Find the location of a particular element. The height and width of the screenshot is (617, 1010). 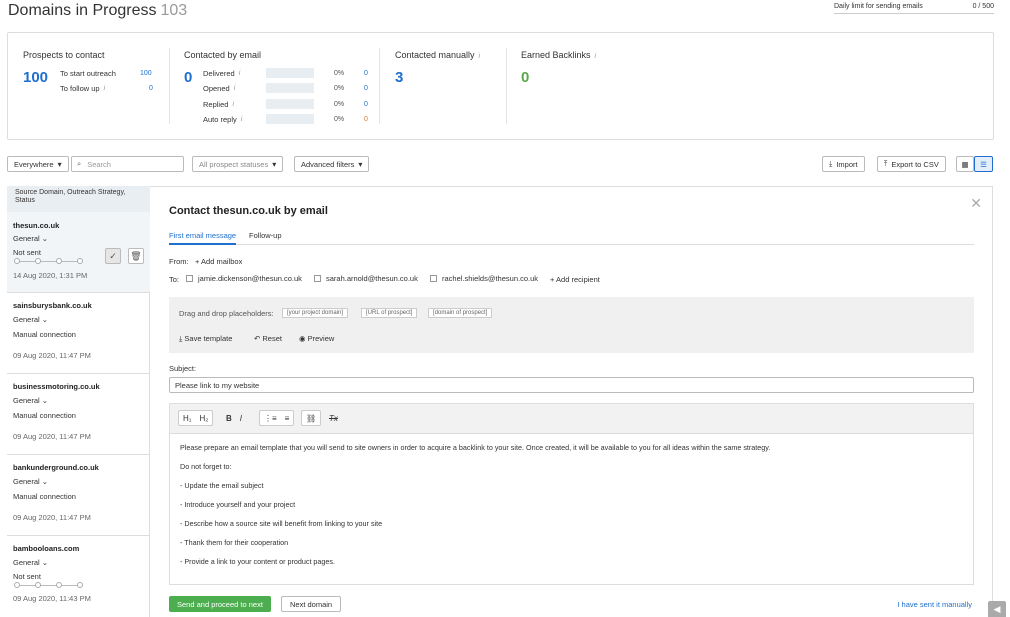

reset-button: ↶ Reset is located at coordinates (268, 338).